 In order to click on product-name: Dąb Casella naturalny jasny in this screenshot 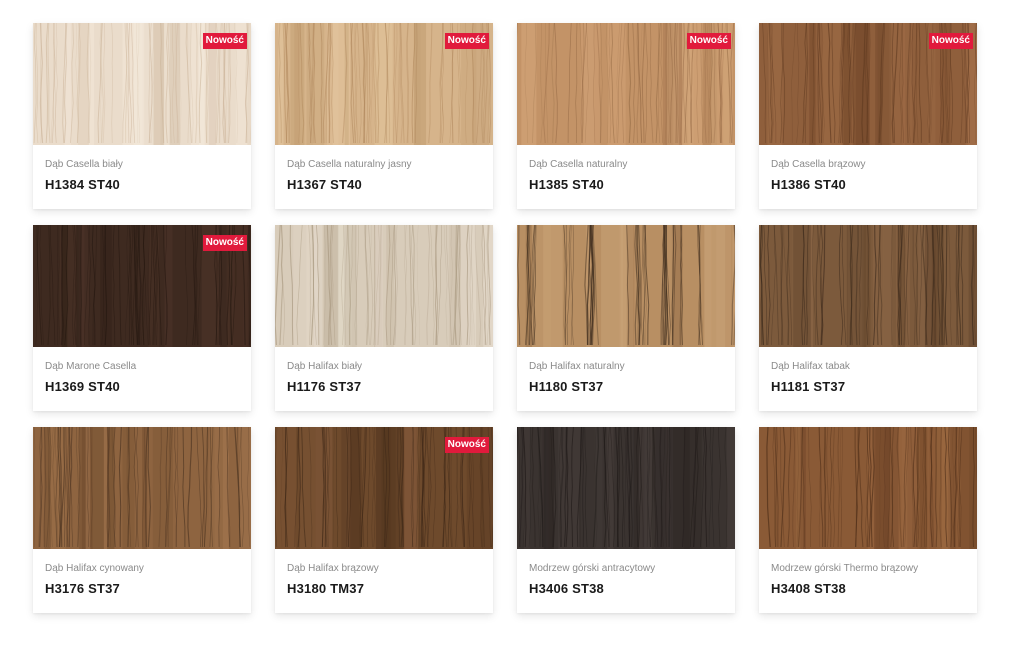, I will do `click(349, 164)`.